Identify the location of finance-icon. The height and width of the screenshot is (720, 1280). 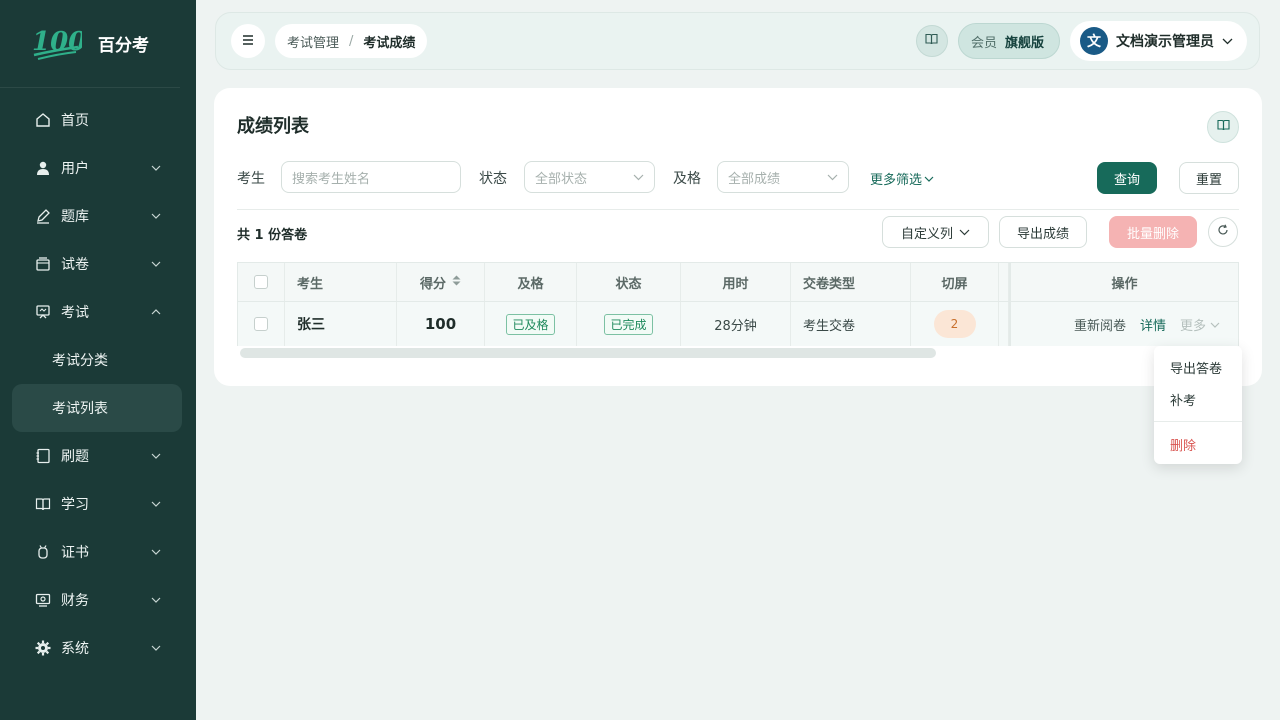
(43, 600).